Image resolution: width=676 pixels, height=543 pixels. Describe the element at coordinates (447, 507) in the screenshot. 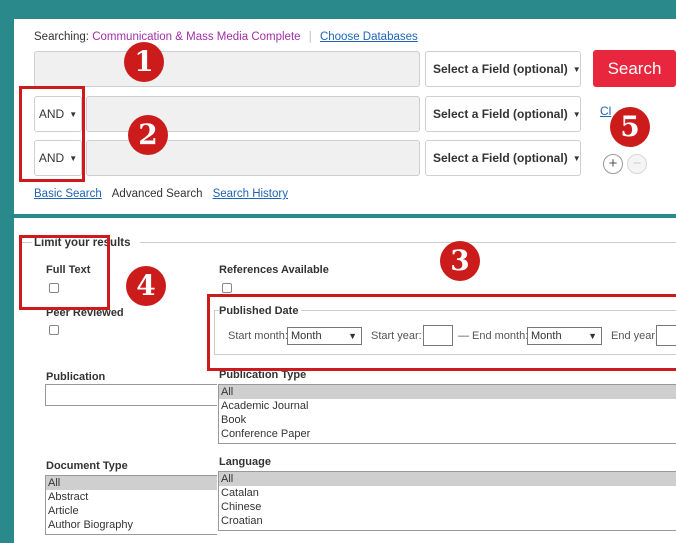

I see `list-item: Chinese` at that location.